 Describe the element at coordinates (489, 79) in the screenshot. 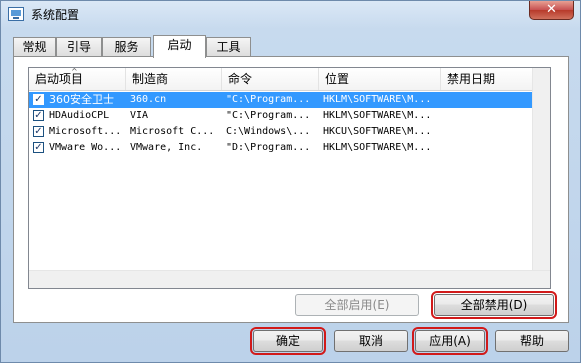

I see `column-header-disabled-date: 禁用日期` at that location.